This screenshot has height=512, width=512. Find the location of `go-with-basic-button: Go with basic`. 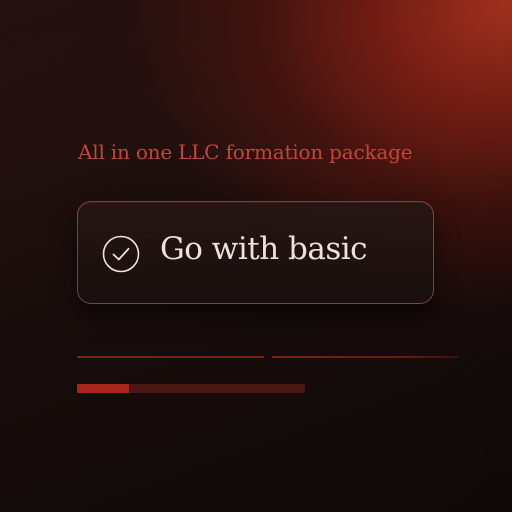

go-with-basic-button: Go with basic is located at coordinates (255, 252).